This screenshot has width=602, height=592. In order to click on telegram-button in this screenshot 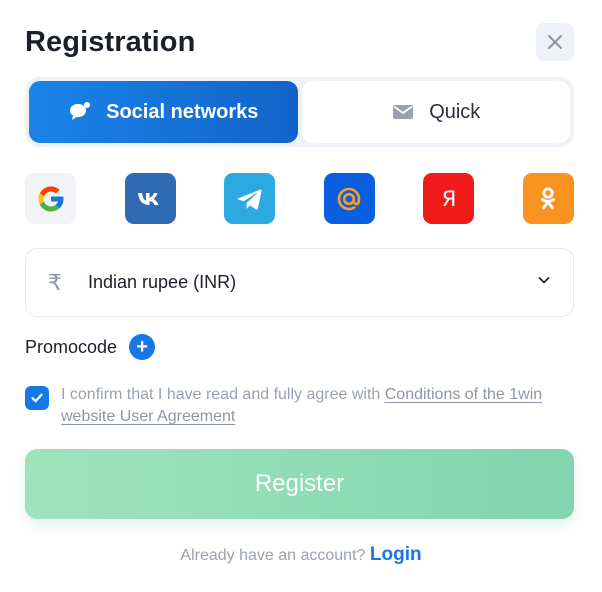, I will do `click(250, 198)`.